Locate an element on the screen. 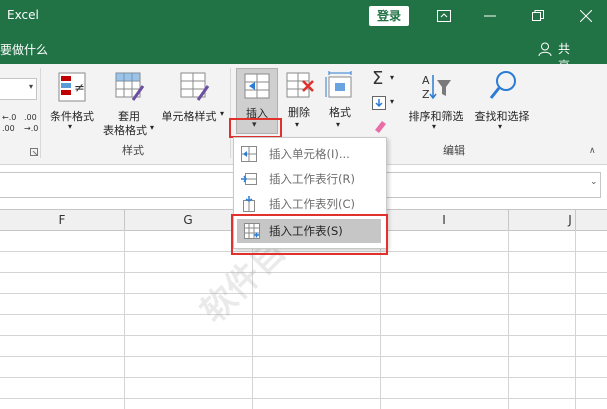 The height and width of the screenshot is (409, 607). cell-styles-icon is located at coordinates (195, 86).